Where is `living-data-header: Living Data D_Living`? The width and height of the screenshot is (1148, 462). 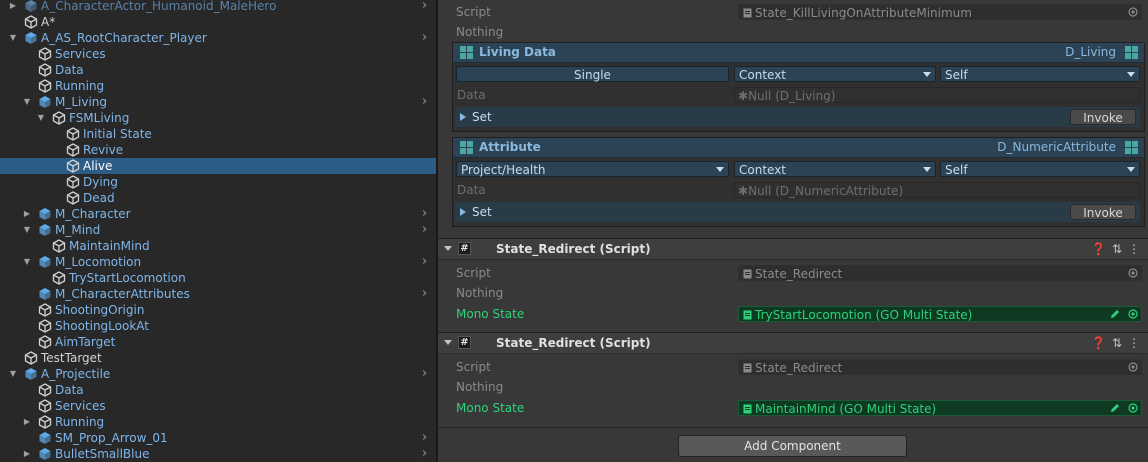
living-data-header: Living Data D_Living is located at coordinates (798, 53).